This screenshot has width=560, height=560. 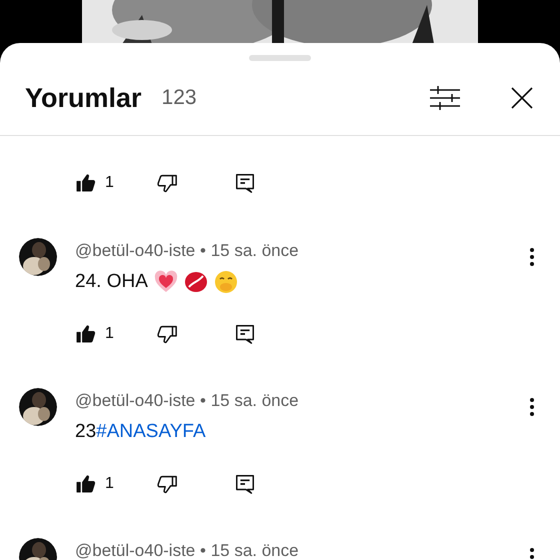 I want to click on close-icon, so click(x=522, y=98).